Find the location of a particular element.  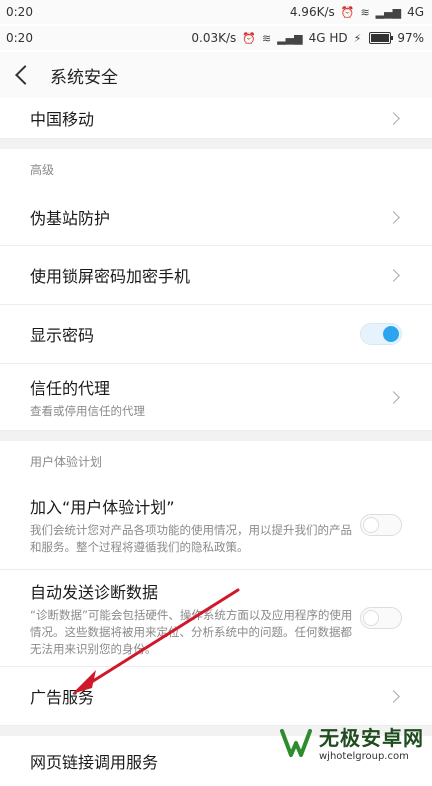

status-speed: 4.96K/s is located at coordinates (312, 12).